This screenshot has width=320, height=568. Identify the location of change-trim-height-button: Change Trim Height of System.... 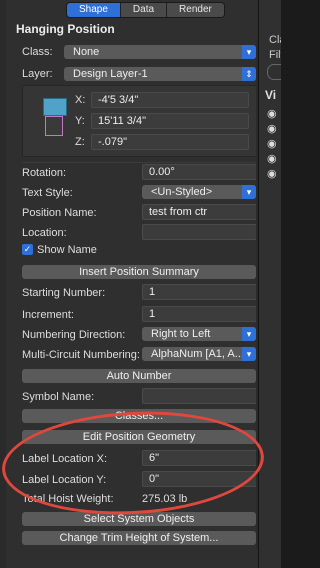
(139, 538).